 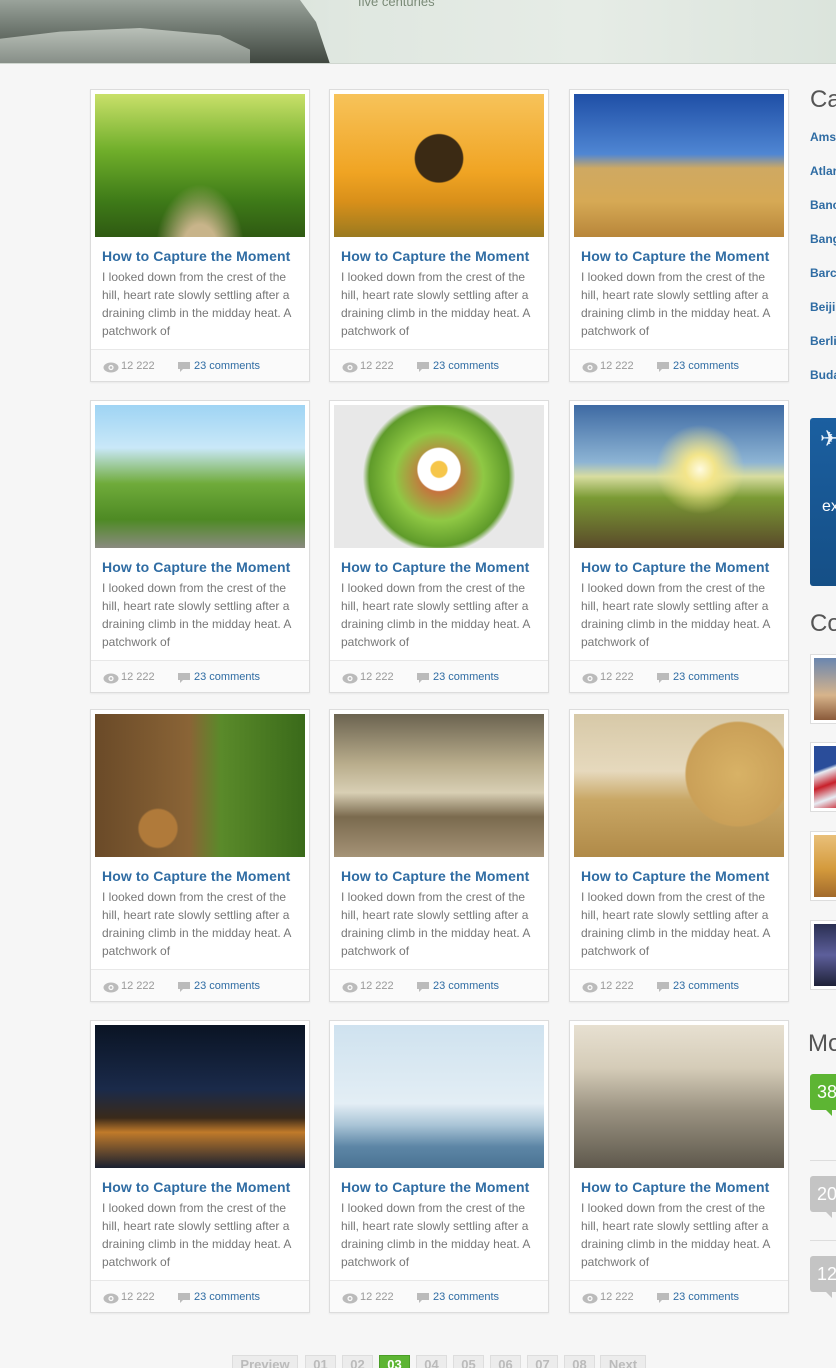 What do you see at coordinates (431, 1361) in the screenshot?
I see `page-number-button: 04` at bounding box center [431, 1361].